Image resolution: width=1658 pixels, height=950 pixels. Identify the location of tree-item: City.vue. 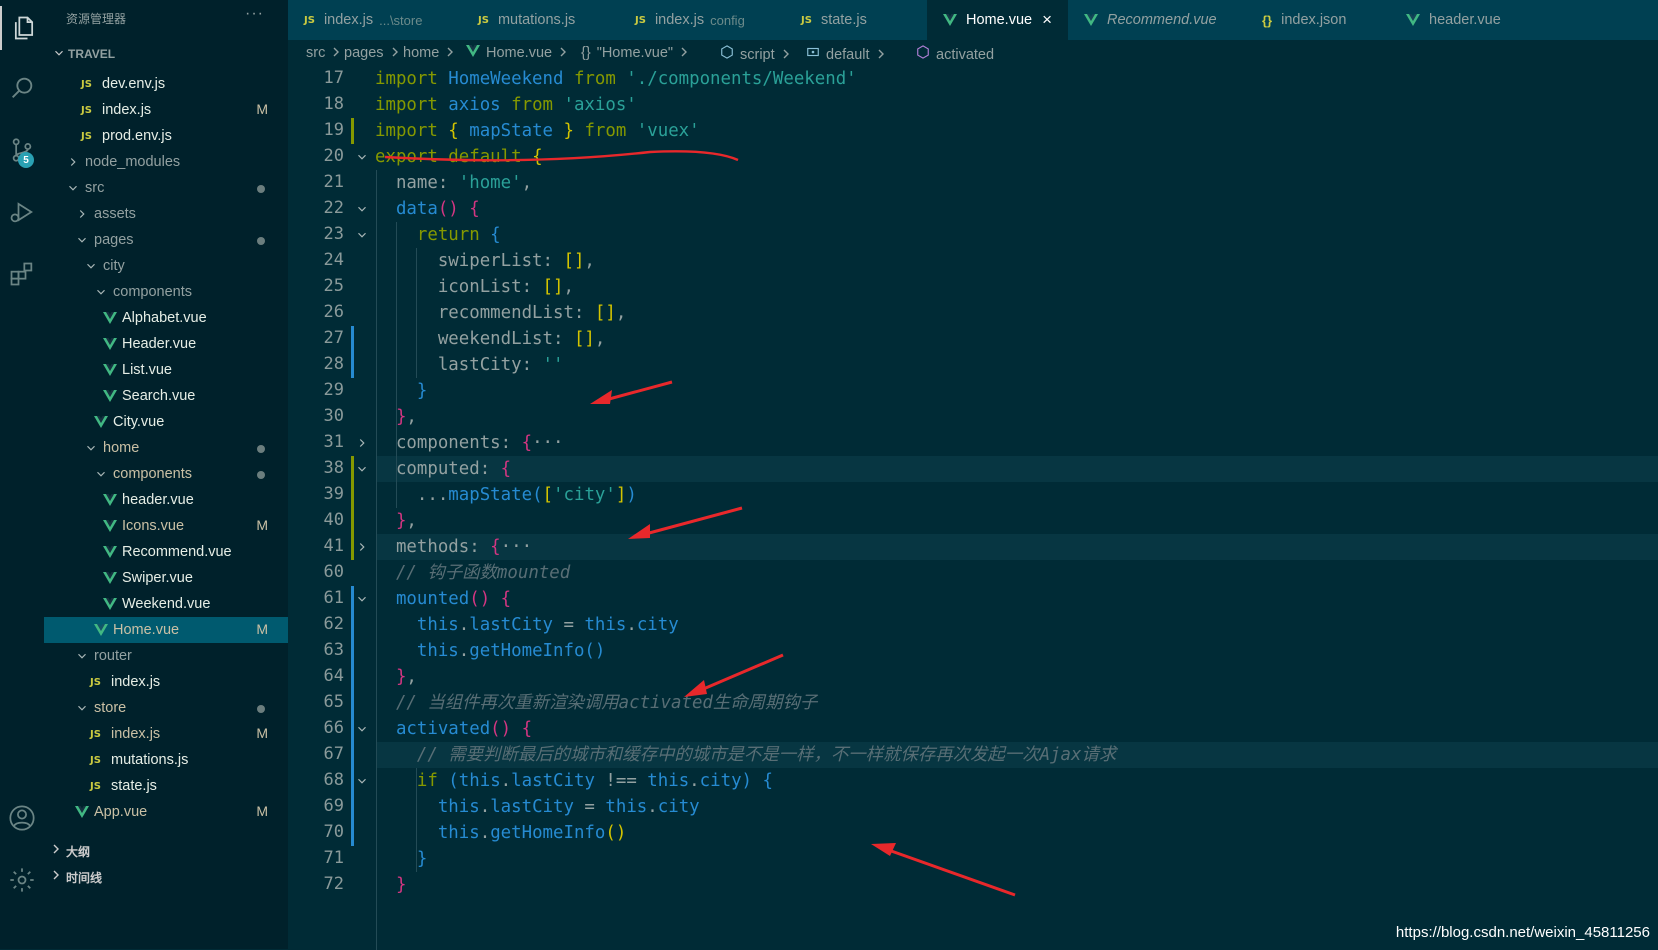
(166, 422).